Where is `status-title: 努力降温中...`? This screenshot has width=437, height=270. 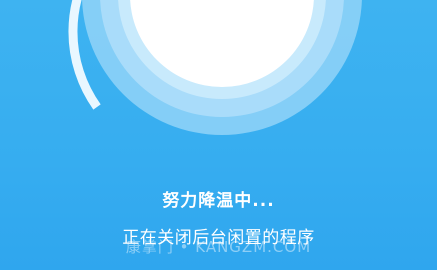
status-title: 努力降温中... is located at coordinates (218, 201).